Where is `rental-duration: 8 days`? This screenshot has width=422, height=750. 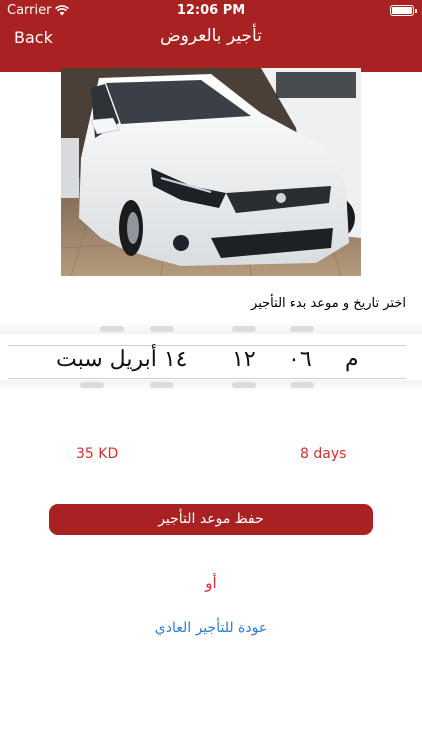 rental-duration: 8 days is located at coordinates (323, 454).